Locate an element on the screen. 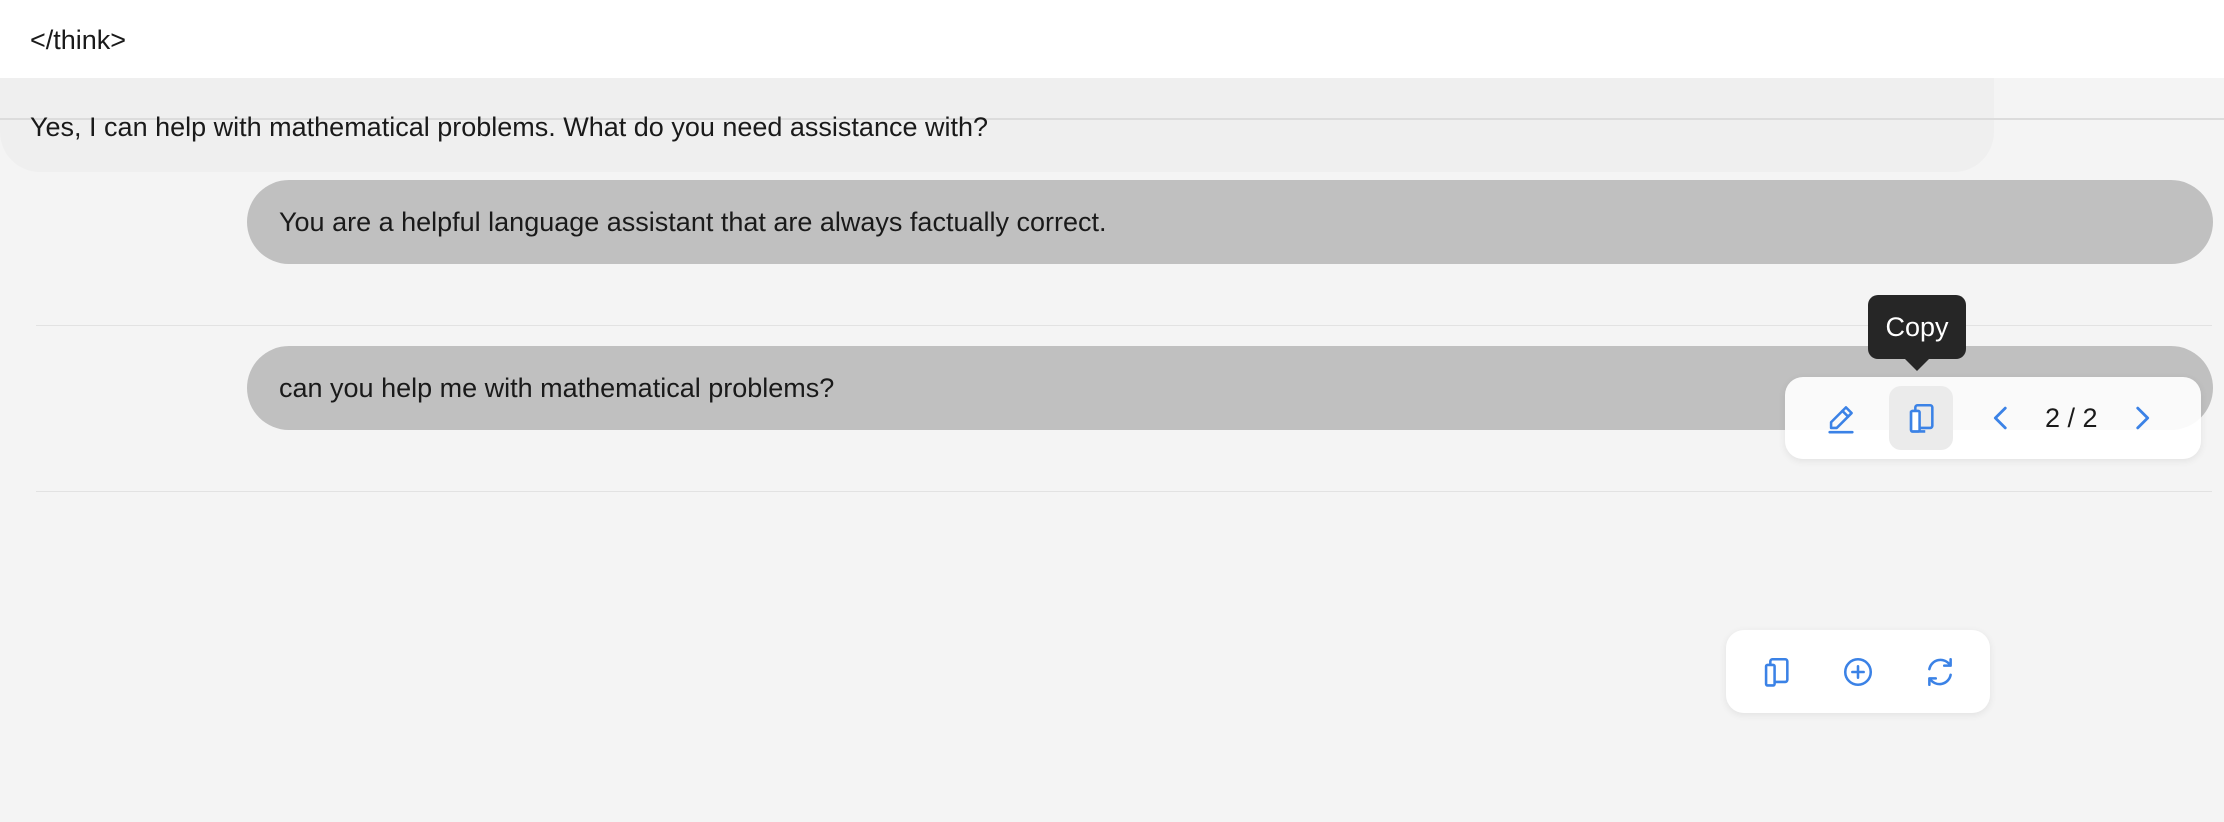 This screenshot has width=2224, height=822. copy-tooltip: Copy is located at coordinates (1917, 333).